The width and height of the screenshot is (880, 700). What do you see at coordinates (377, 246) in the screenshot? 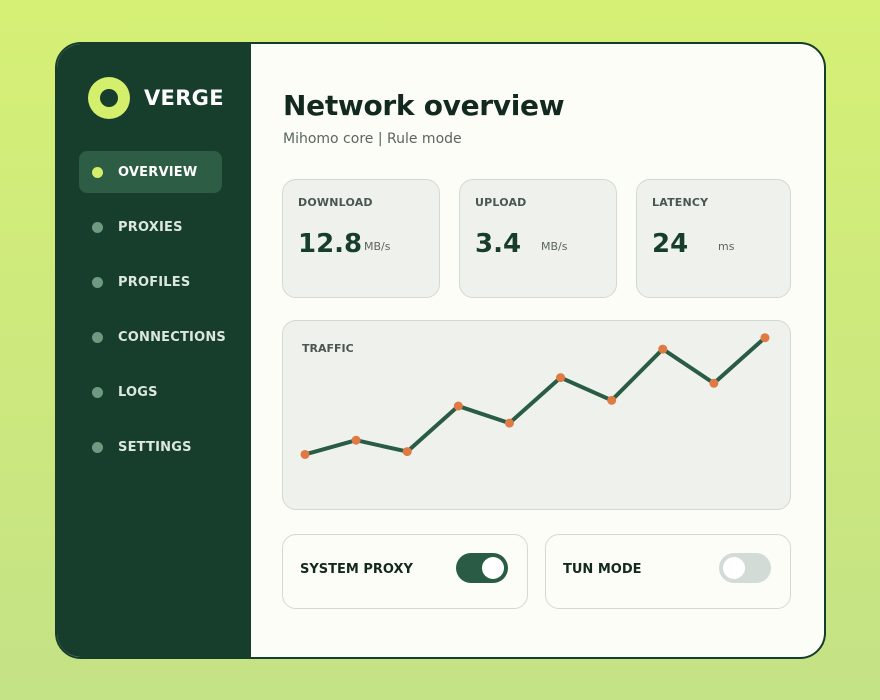
I see `download-unit: MB/s` at bounding box center [377, 246].